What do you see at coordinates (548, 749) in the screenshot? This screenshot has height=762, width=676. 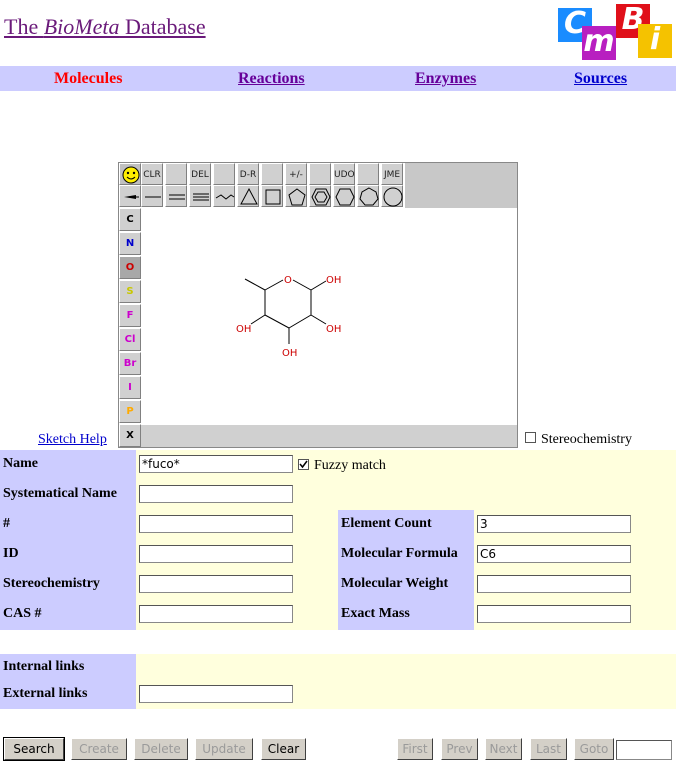 I see `last-button: Last` at bounding box center [548, 749].